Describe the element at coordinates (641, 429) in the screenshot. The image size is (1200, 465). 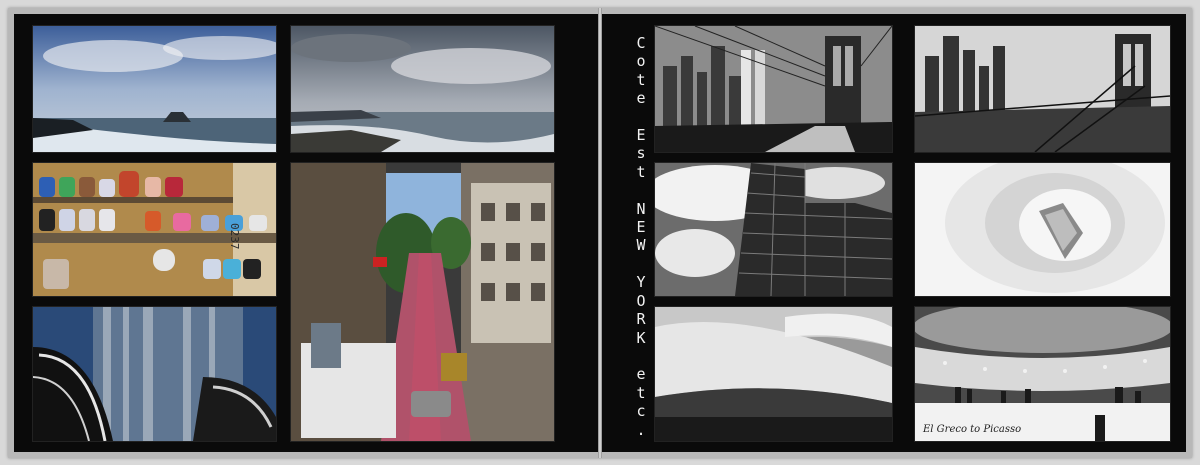
I see `title-char: .` at that location.